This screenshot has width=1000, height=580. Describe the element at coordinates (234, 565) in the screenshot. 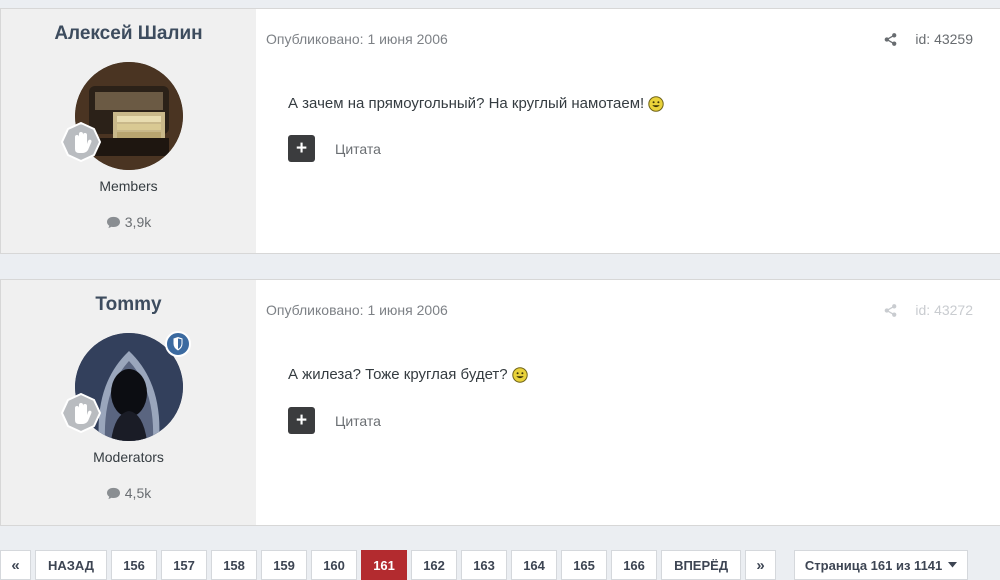

I see `page-link: 158` at that location.